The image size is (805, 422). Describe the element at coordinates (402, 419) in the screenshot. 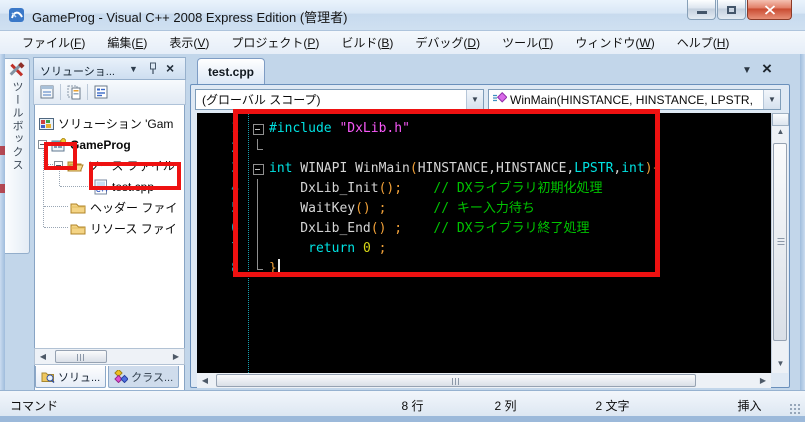

I see `window-bottom-border` at that location.